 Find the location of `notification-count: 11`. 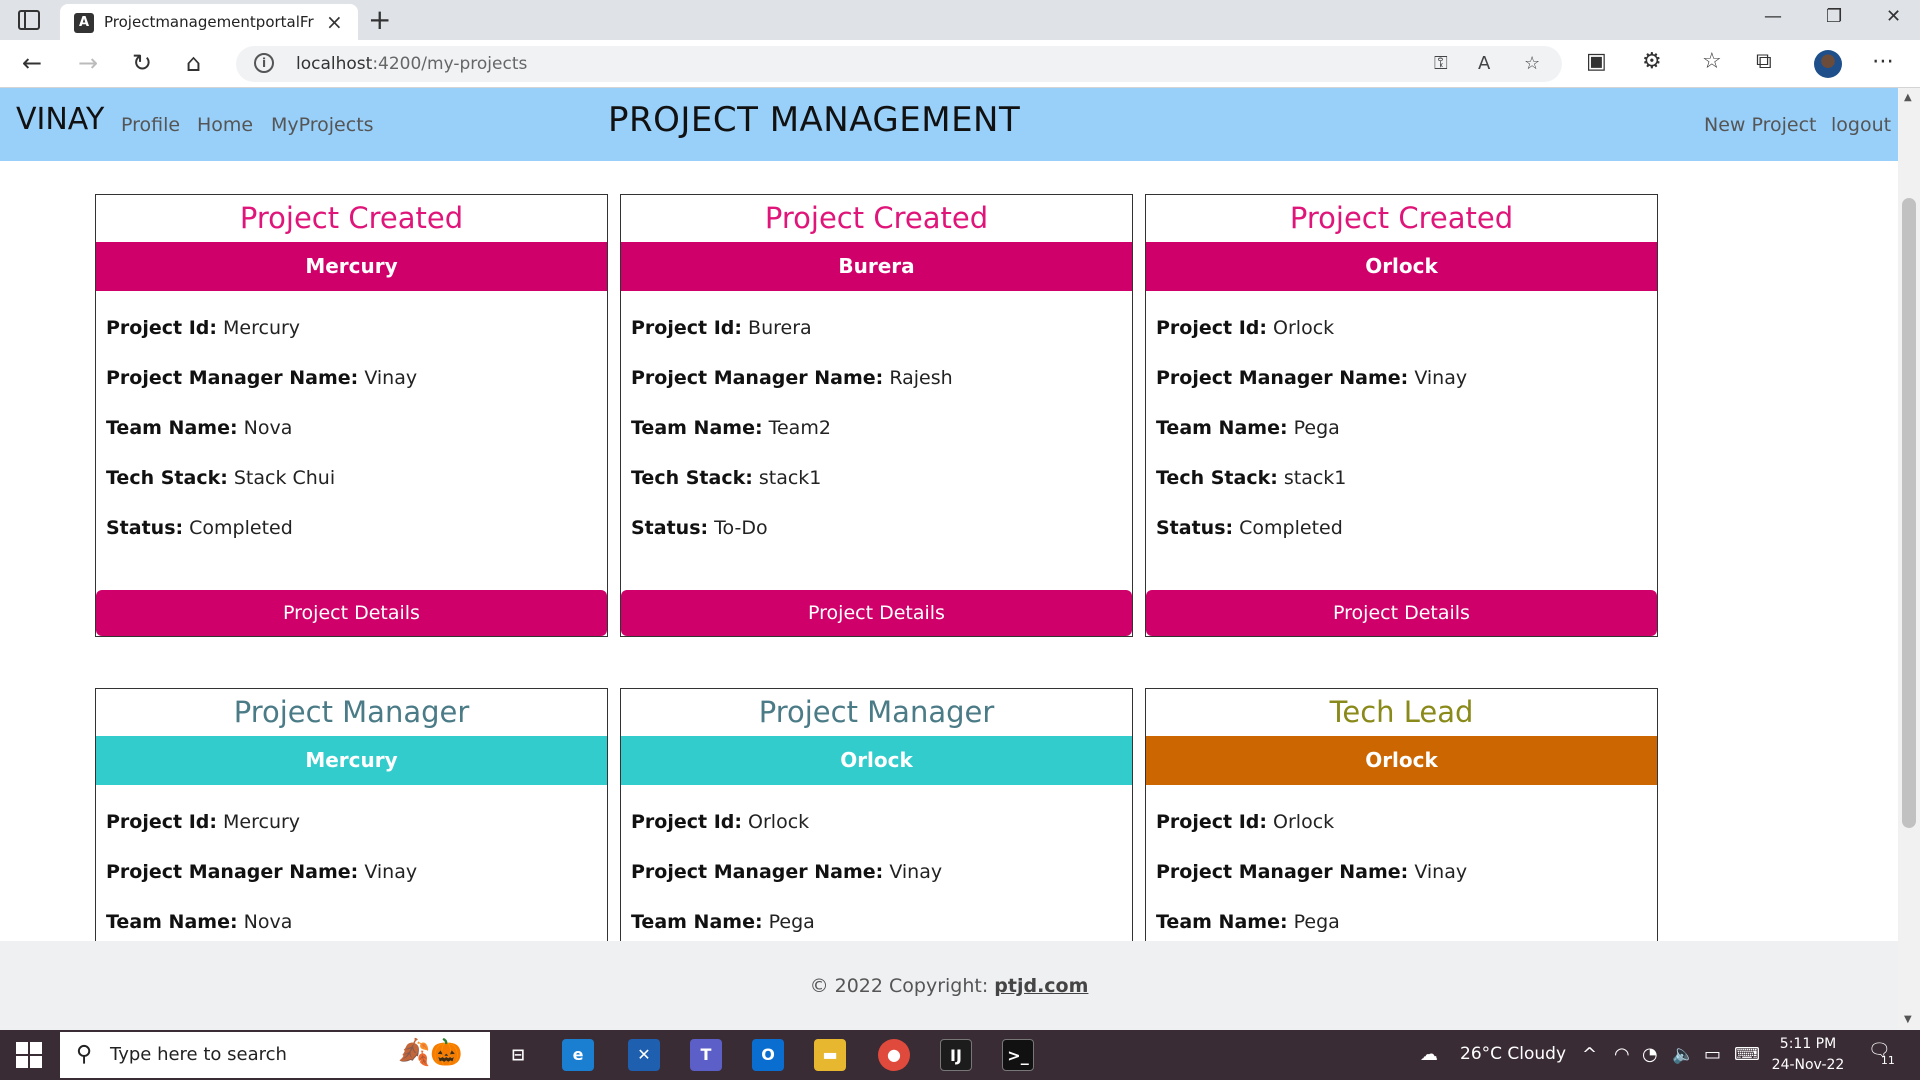

notification-count: 11 is located at coordinates (1887, 1060).